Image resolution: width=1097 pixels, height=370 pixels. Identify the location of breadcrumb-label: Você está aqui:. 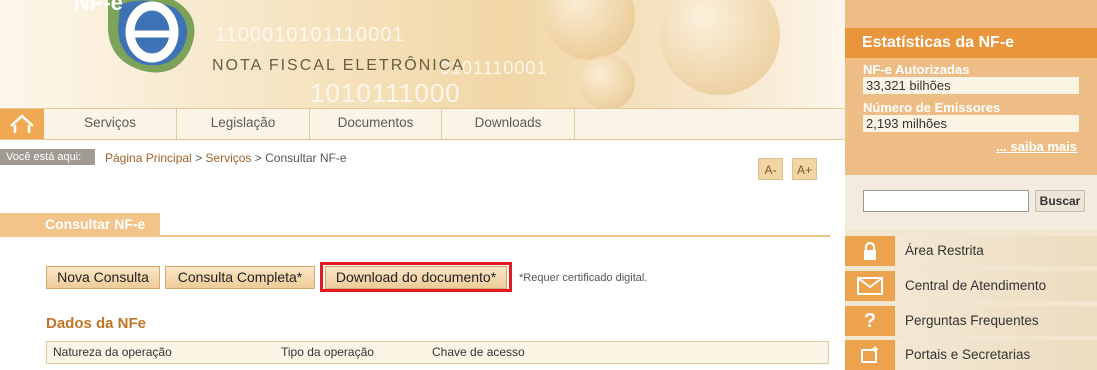
(47, 157).